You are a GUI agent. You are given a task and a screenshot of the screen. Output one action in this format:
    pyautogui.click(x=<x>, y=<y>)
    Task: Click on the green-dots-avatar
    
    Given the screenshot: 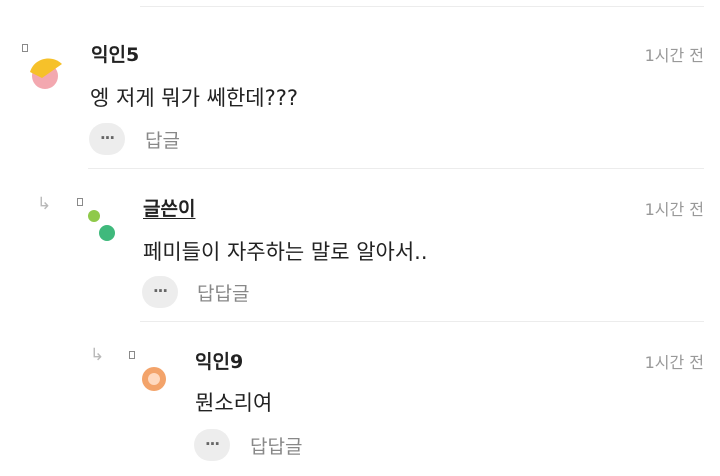 What is the action you would take?
    pyautogui.click(x=101, y=225)
    